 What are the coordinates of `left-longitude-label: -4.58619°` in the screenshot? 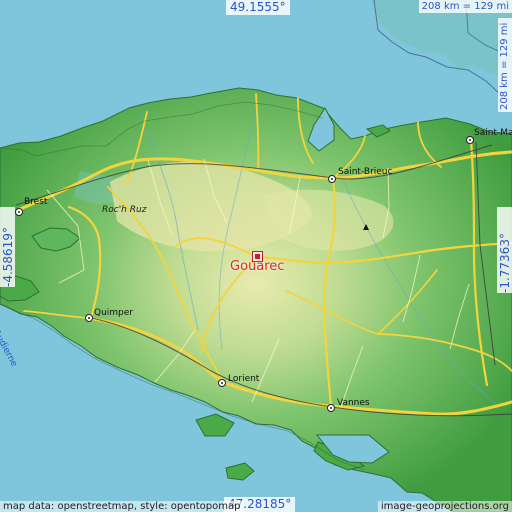 It's located at (7, 247).